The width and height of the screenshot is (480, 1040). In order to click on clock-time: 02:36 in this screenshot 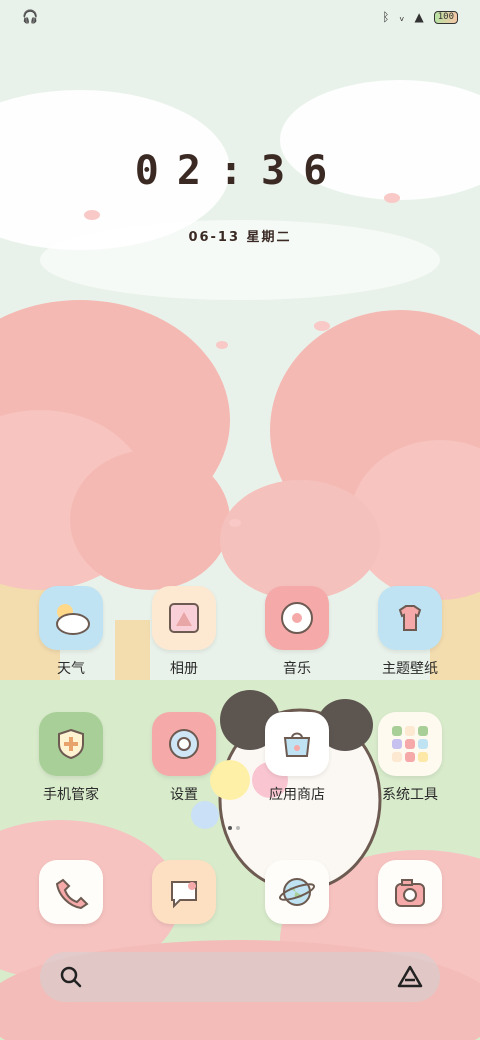, I will do `click(240, 171)`.